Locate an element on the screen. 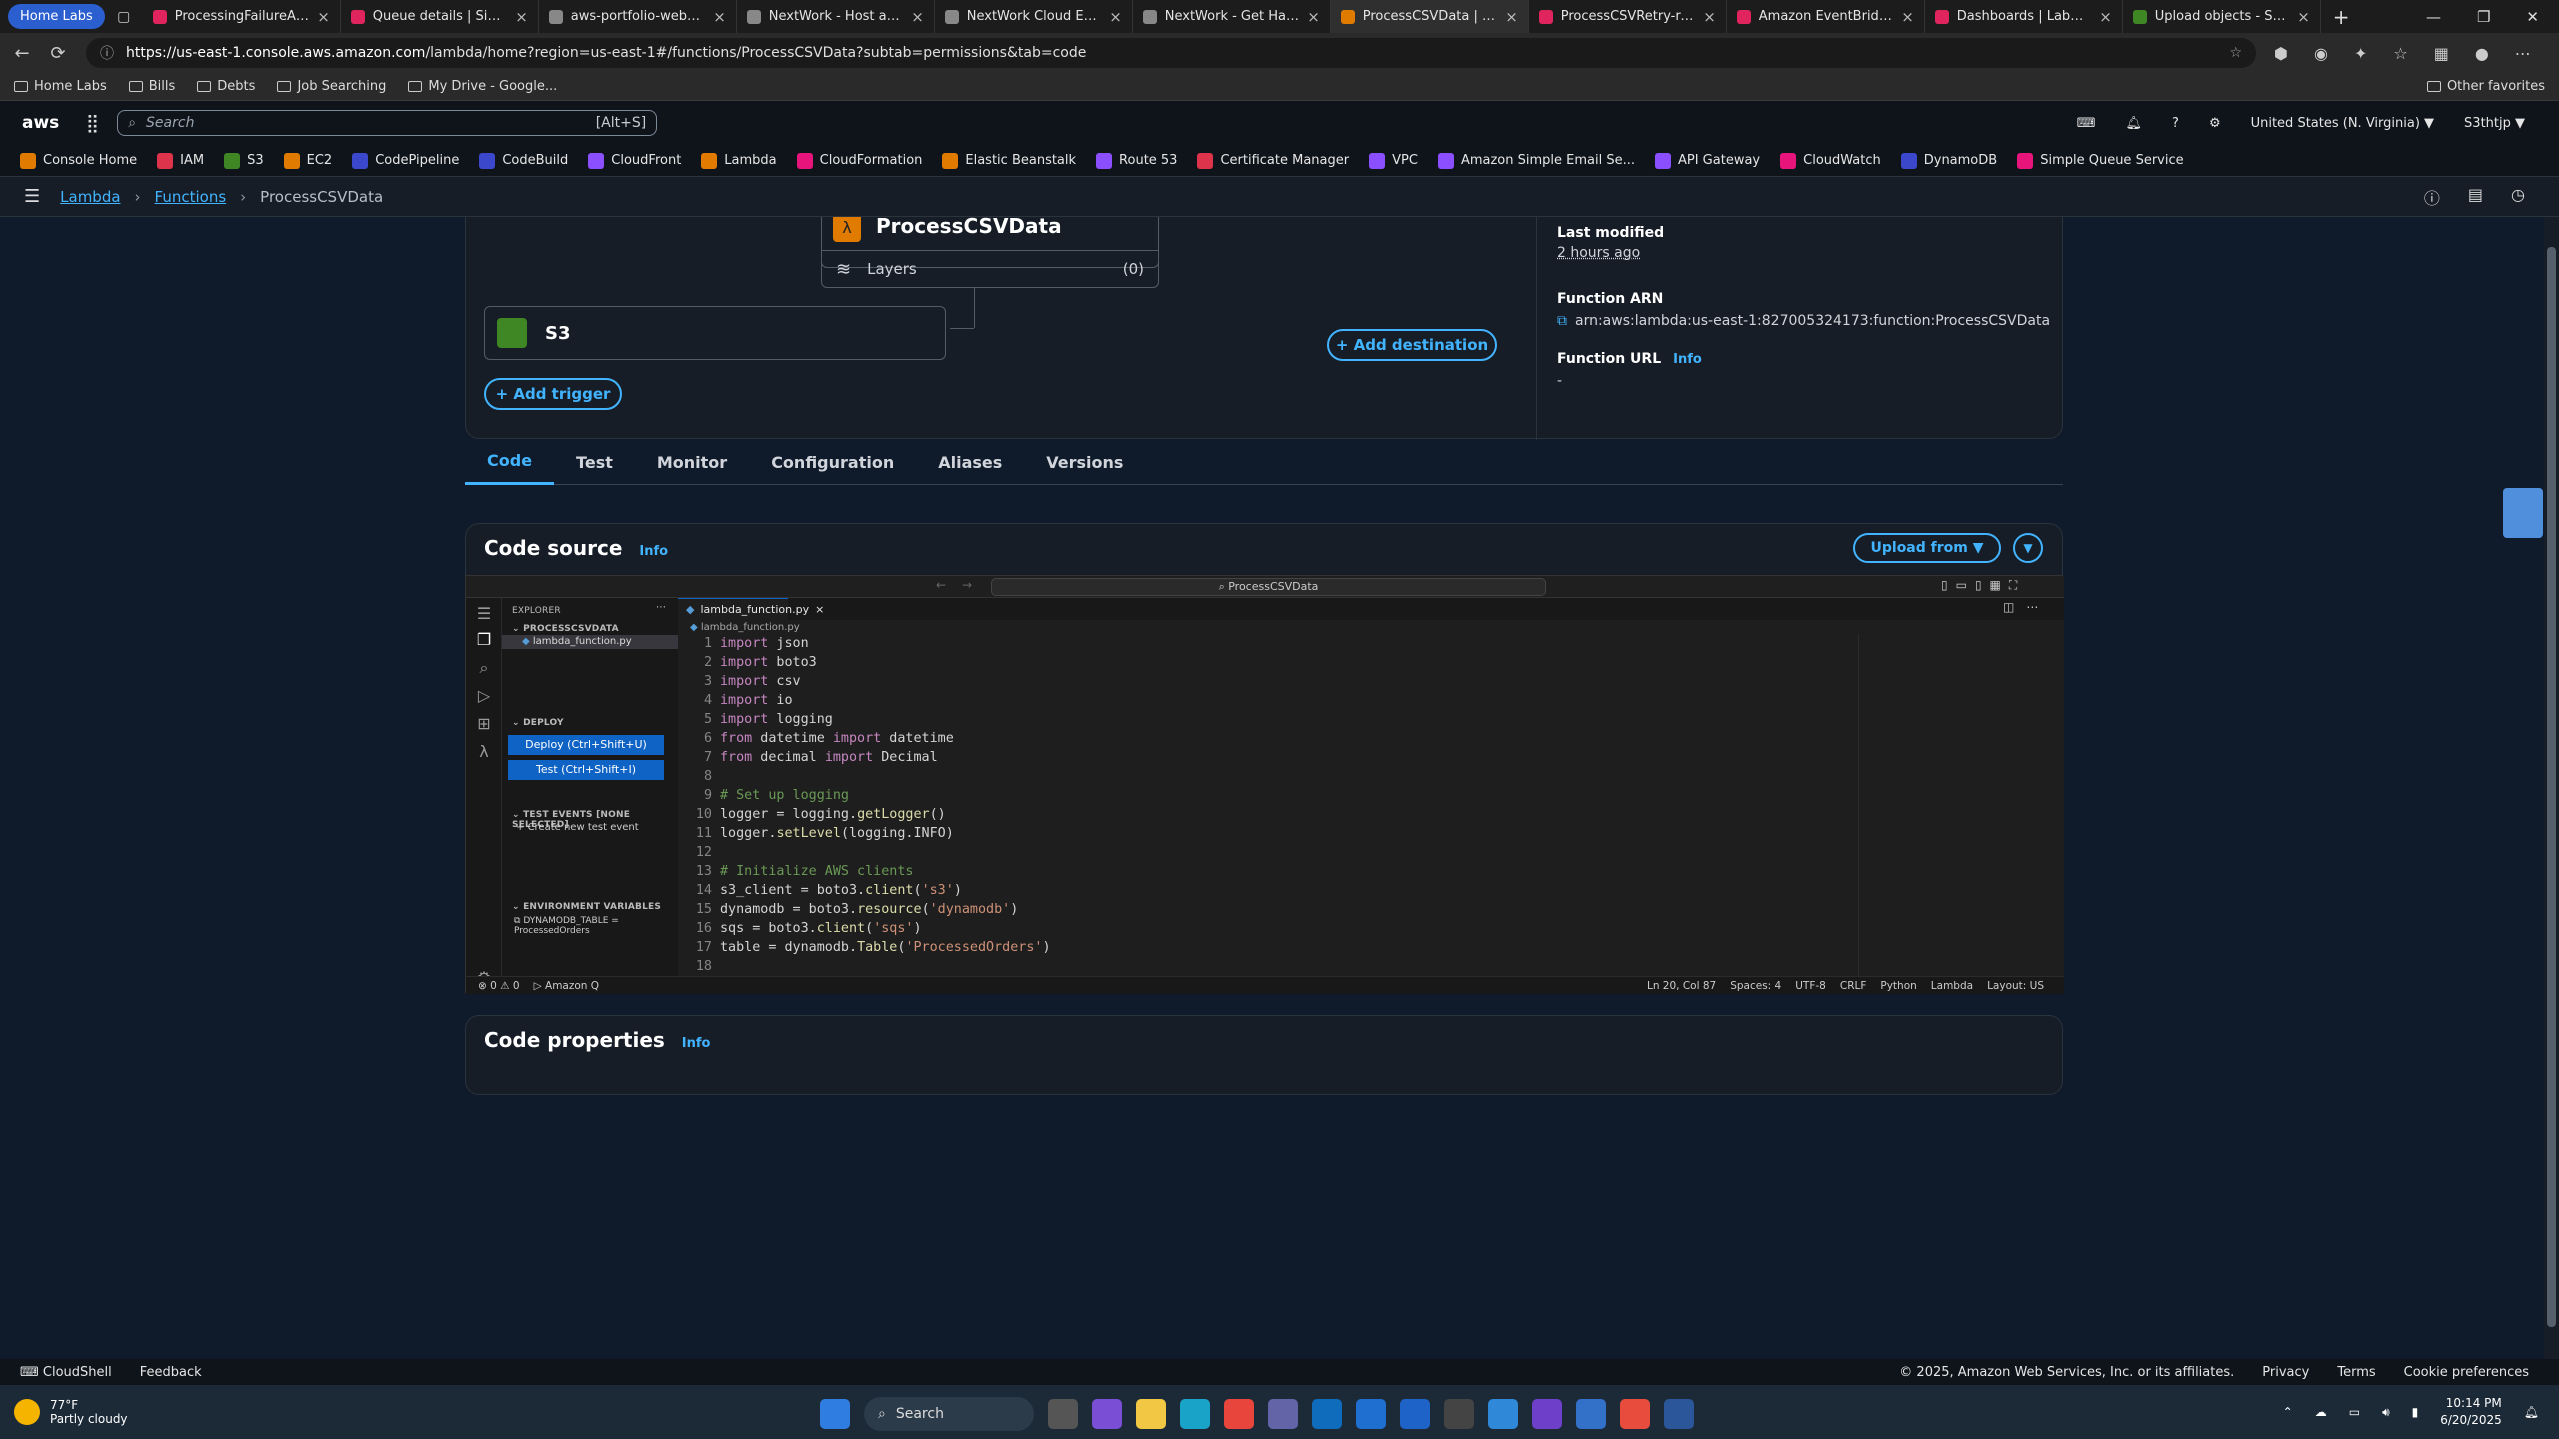 The width and height of the screenshot is (2559, 1439). store-icon is located at coordinates (1371, 1414).